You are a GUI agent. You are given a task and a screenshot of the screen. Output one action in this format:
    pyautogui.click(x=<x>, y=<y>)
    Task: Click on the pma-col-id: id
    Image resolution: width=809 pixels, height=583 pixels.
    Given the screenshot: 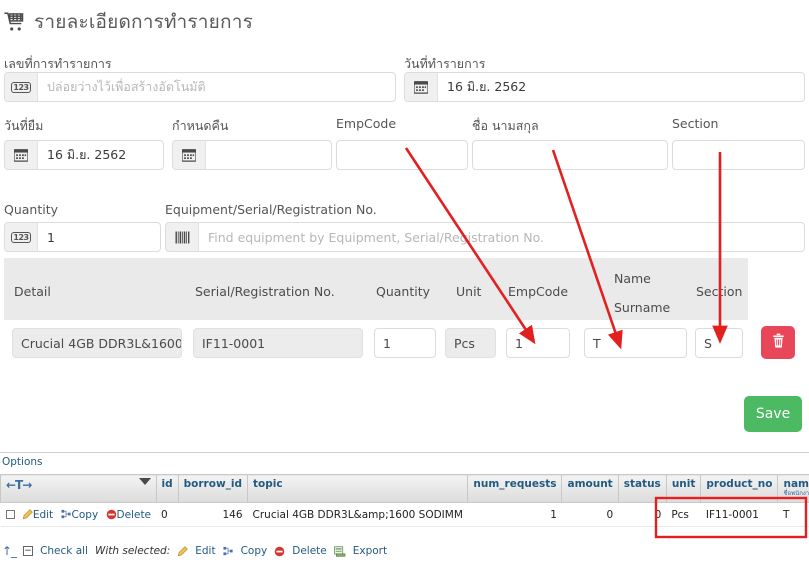 What is the action you would take?
    pyautogui.click(x=167, y=488)
    